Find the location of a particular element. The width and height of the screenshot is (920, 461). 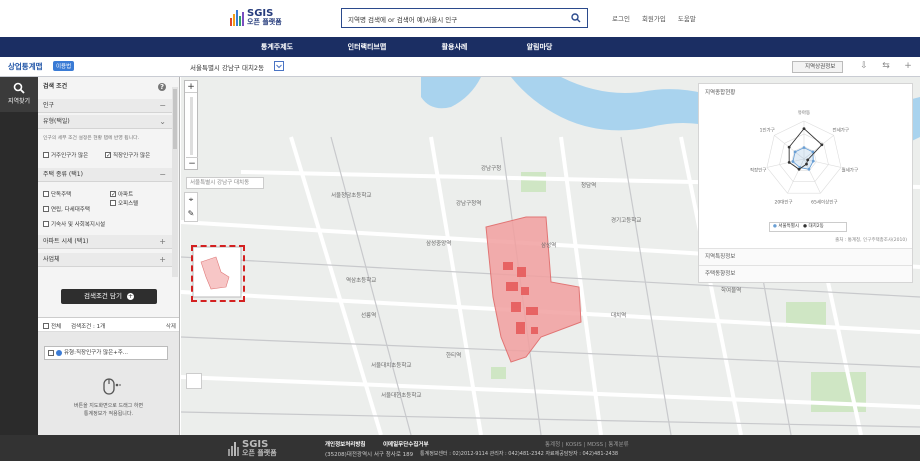

legend-toggle-icon is located at coordinates (194, 381).